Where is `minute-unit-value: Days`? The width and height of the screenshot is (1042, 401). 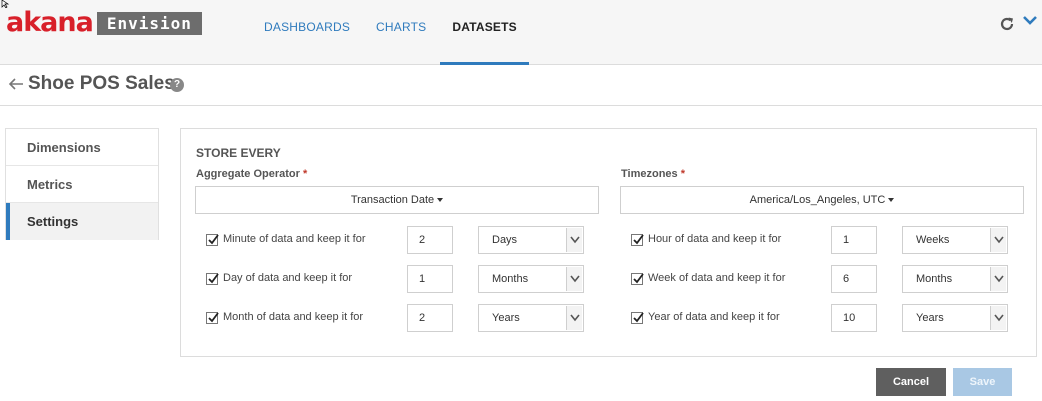 minute-unit-value: Days is located at coordinates (505, 240).